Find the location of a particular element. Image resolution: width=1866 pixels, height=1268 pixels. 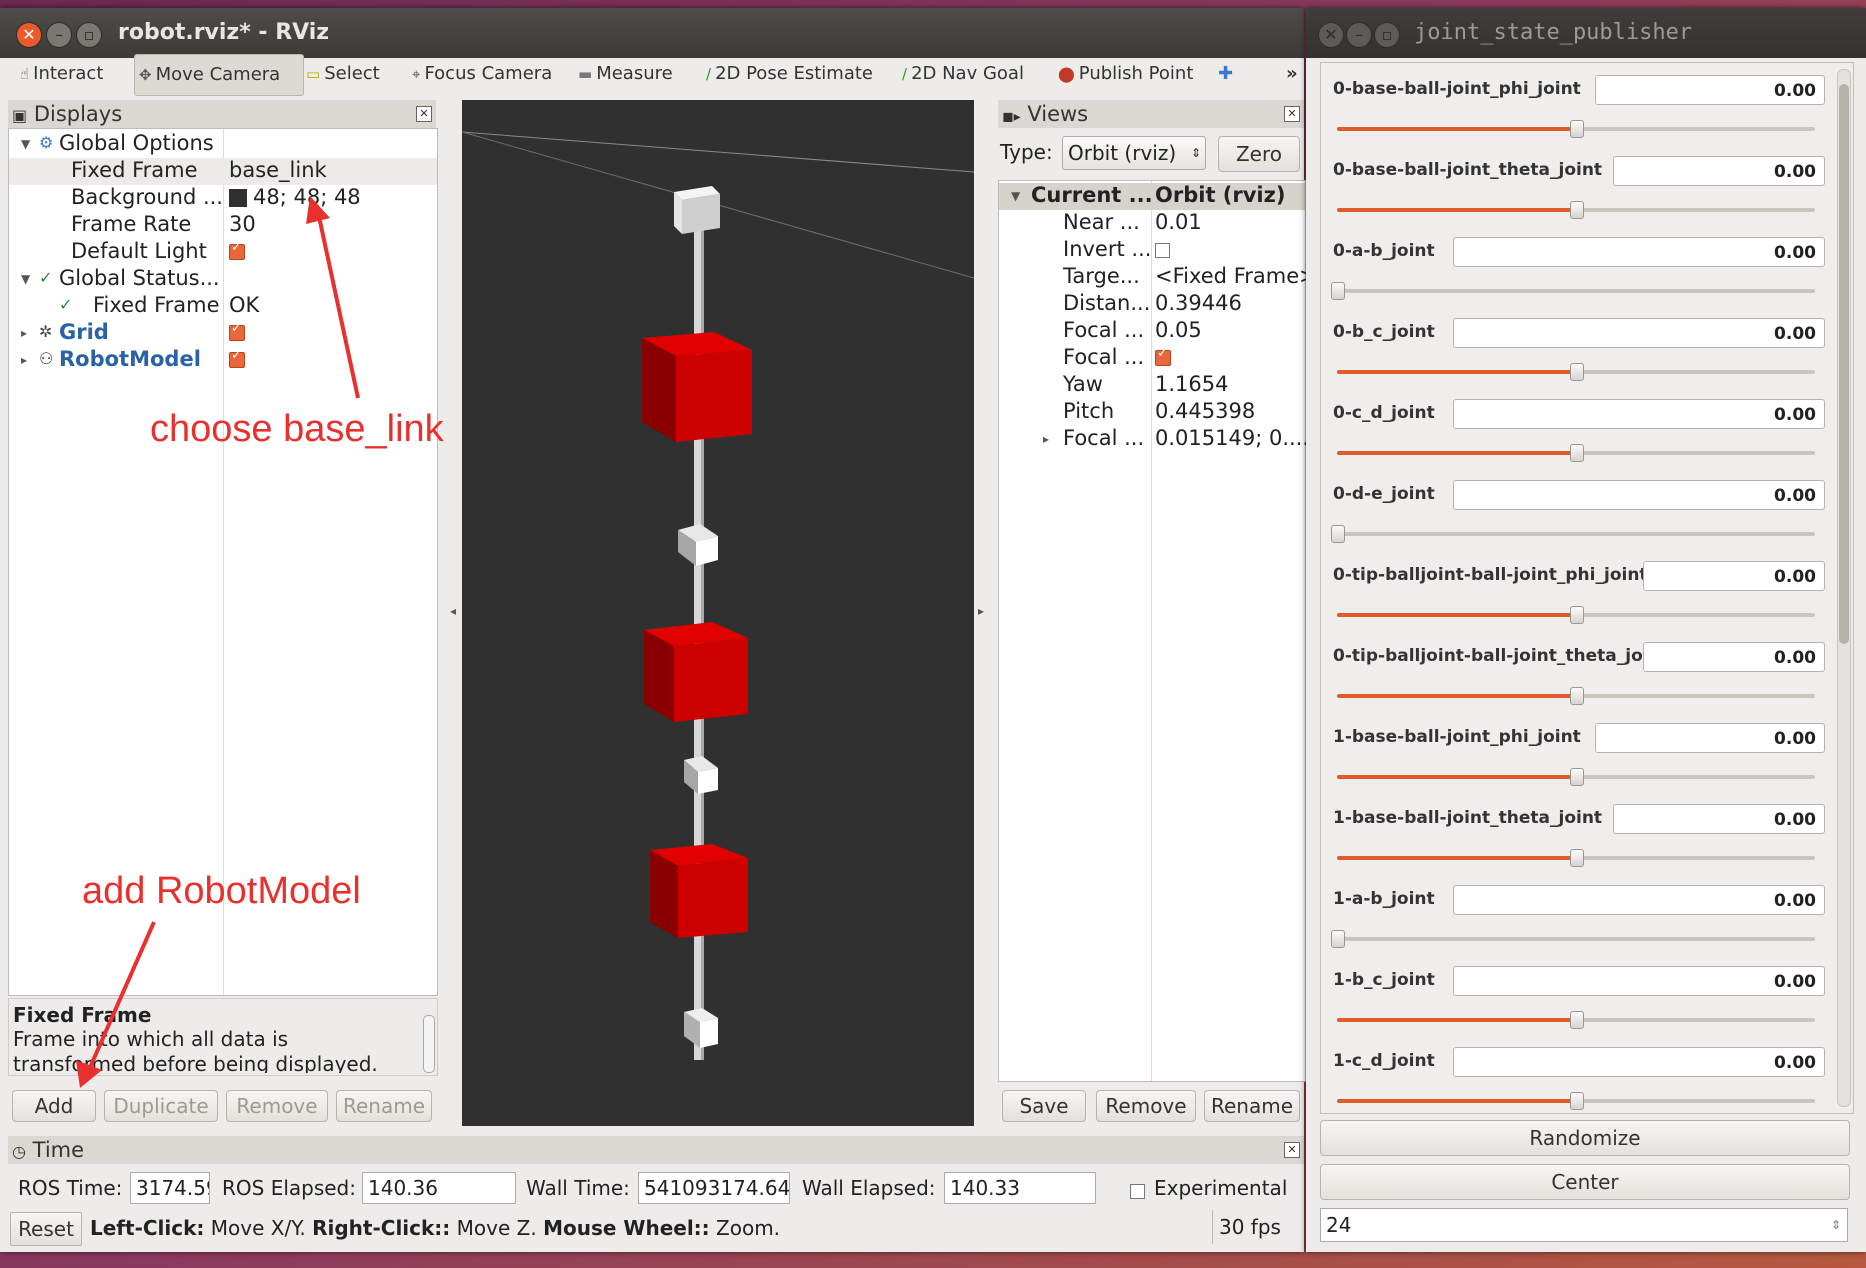

display-duplicate-button: Duplicate is located at coordinates (161, 1106).